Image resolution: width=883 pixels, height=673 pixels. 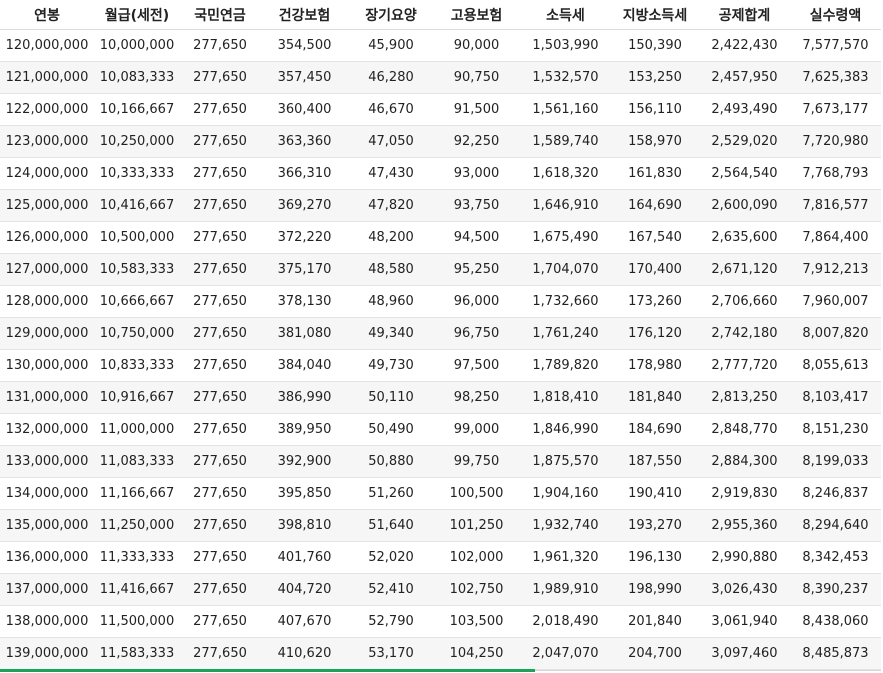 I want to click on table-cell-col-income-tax: 1,532,570, so click(x=565, y=77).